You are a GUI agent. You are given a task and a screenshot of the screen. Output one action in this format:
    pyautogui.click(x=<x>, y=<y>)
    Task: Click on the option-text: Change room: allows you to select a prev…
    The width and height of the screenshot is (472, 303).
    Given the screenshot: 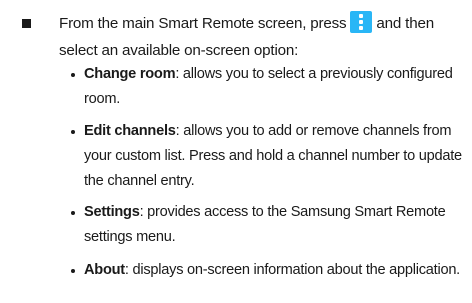 What is the action you would take?
    pyautogui.click(x=276, y=87)
    